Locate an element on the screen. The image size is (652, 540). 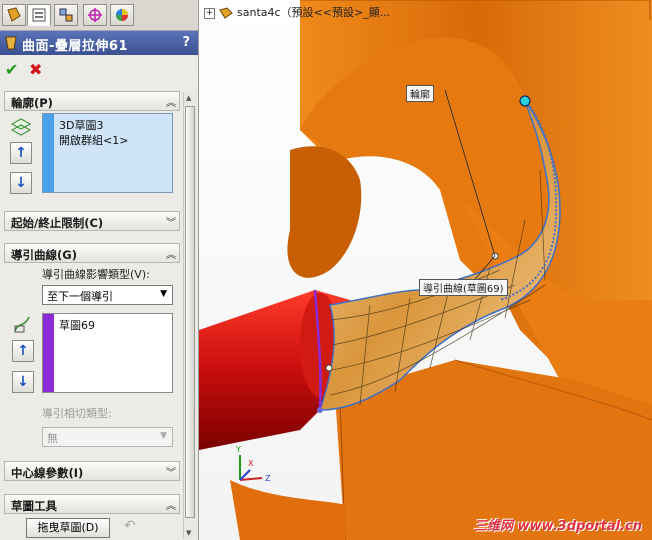
tab-feature-manager is located at coordinates (14, 15).